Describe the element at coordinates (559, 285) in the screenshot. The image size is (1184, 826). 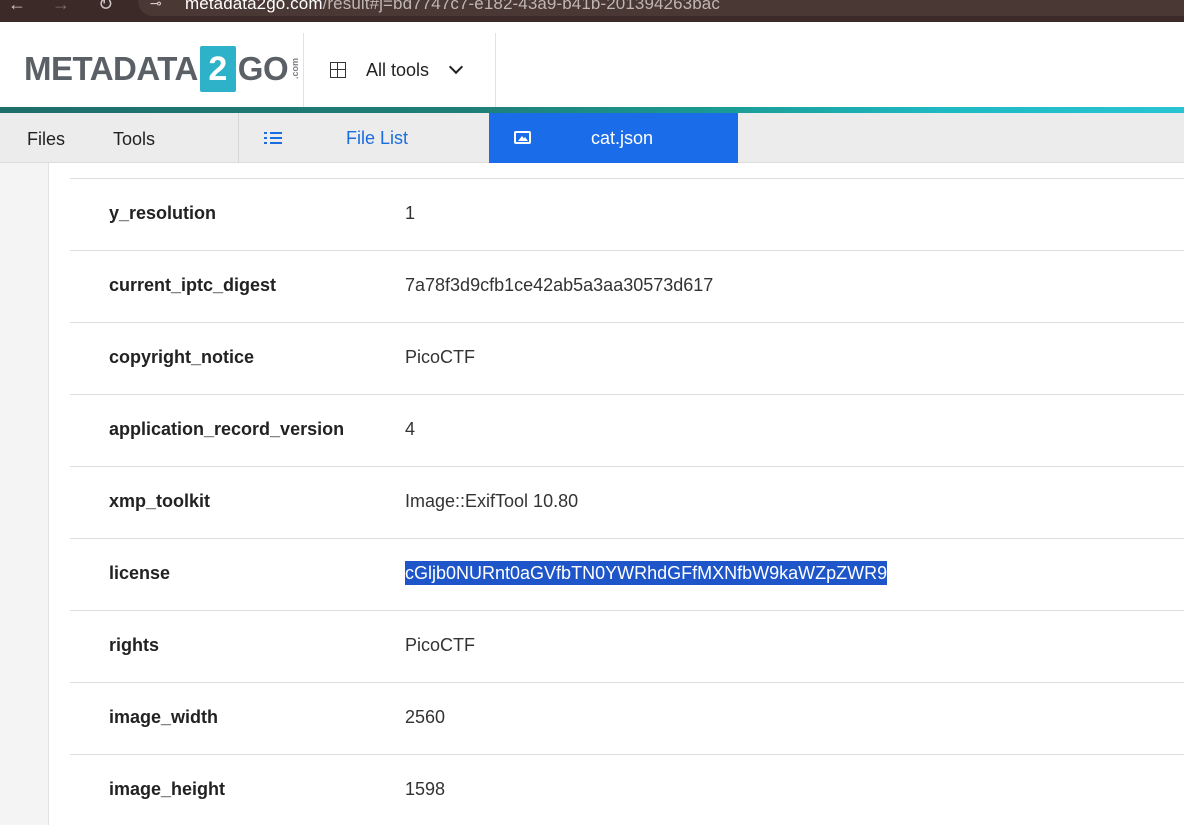
I see `metadata-value: 7a78f3d9cfb1ce42ab5a3aa30573d617` at that location.